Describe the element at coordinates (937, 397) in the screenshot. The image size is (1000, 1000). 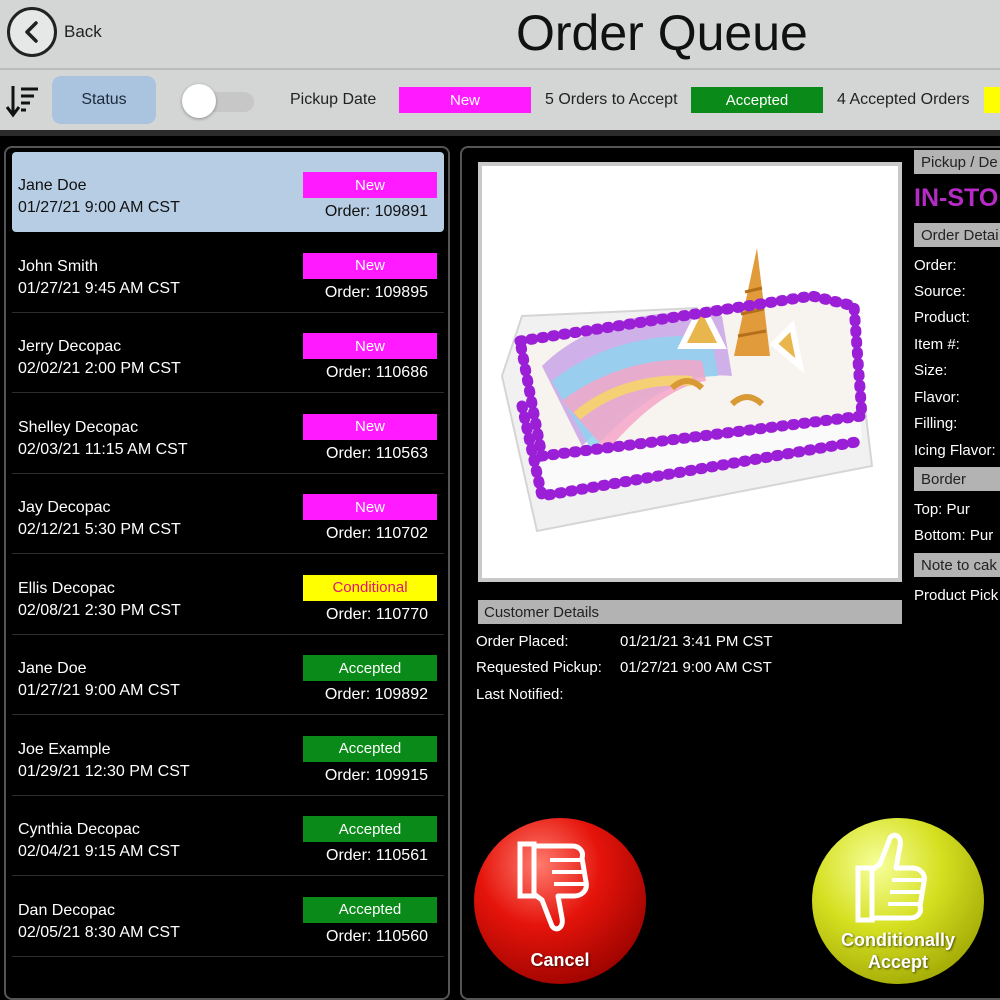
I see `field-flavor: Flavor:` at that location.